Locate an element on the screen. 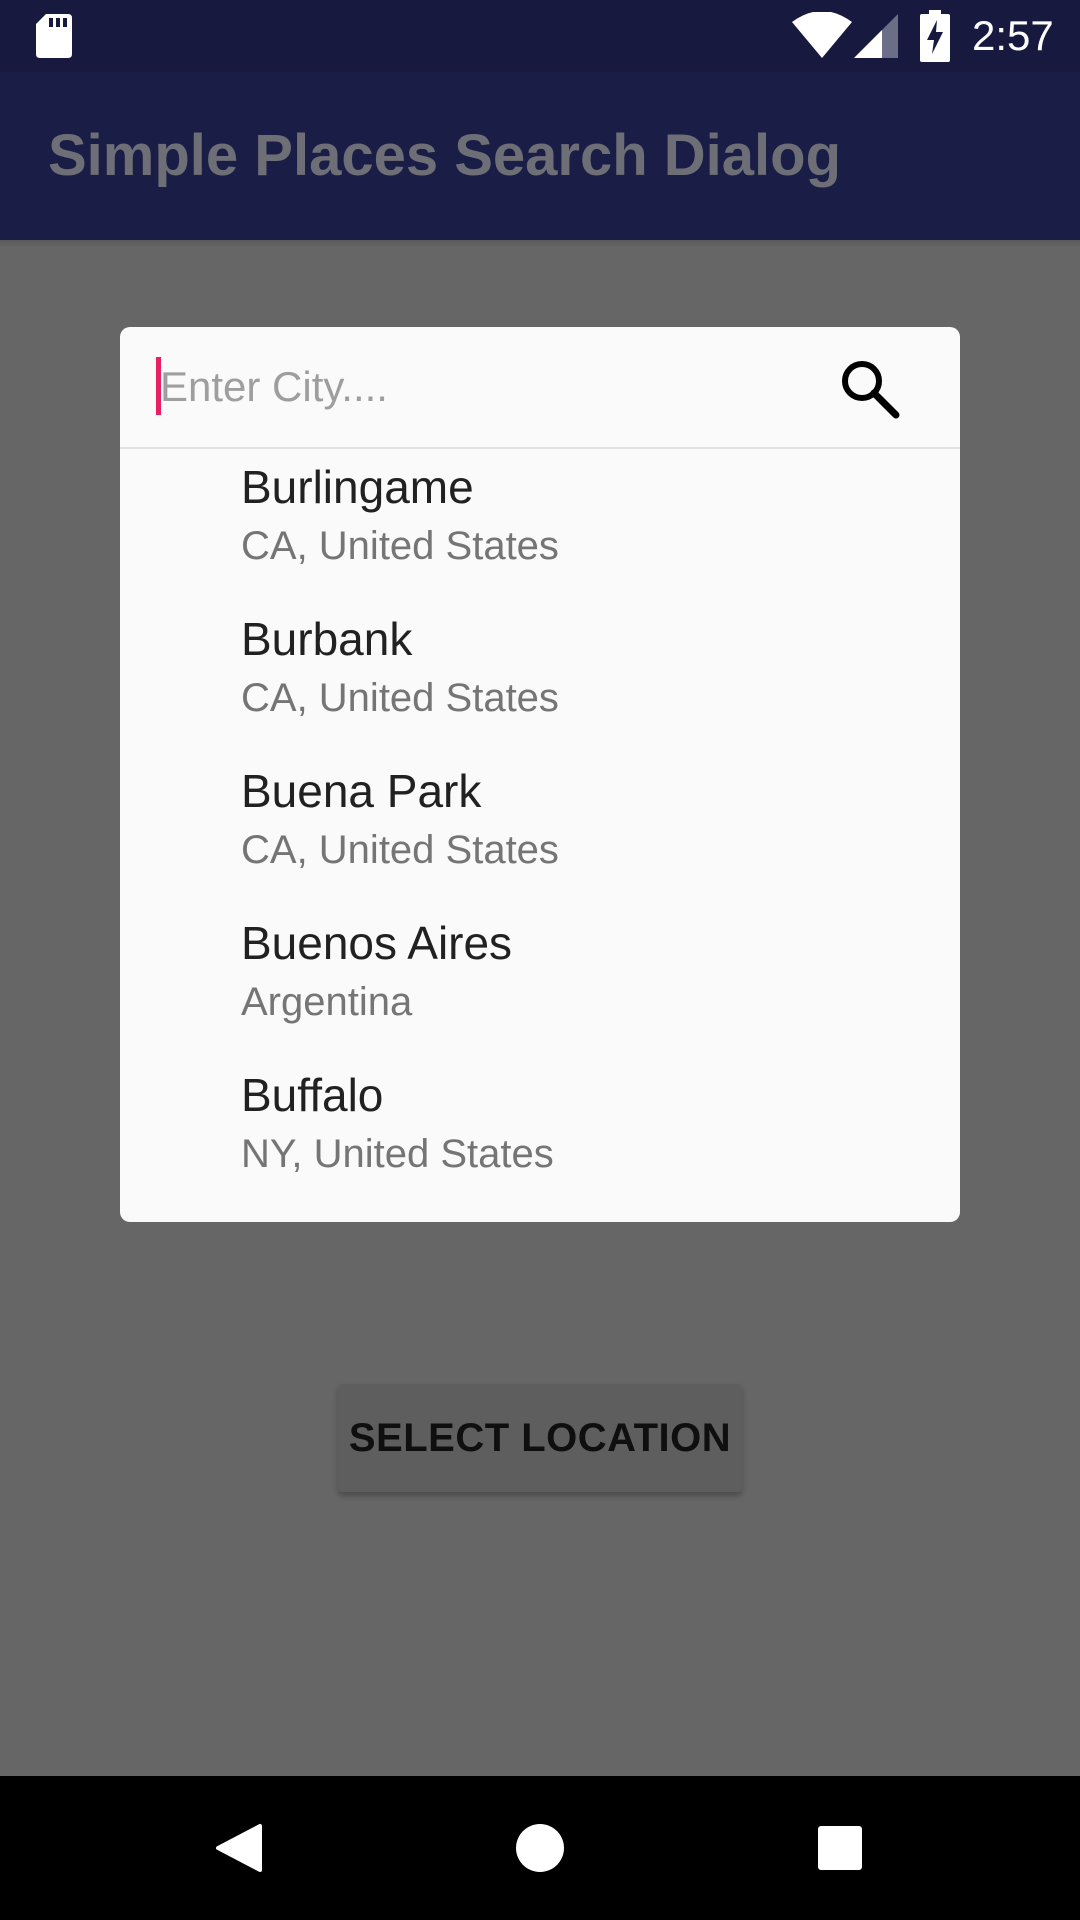  search-icon is located at coordinates (870, 389).